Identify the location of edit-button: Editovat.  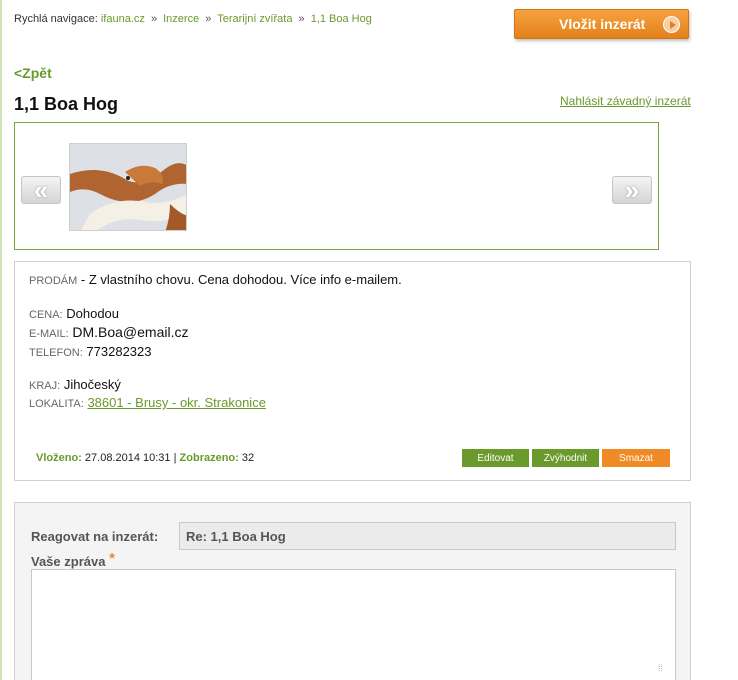
(495, 458).